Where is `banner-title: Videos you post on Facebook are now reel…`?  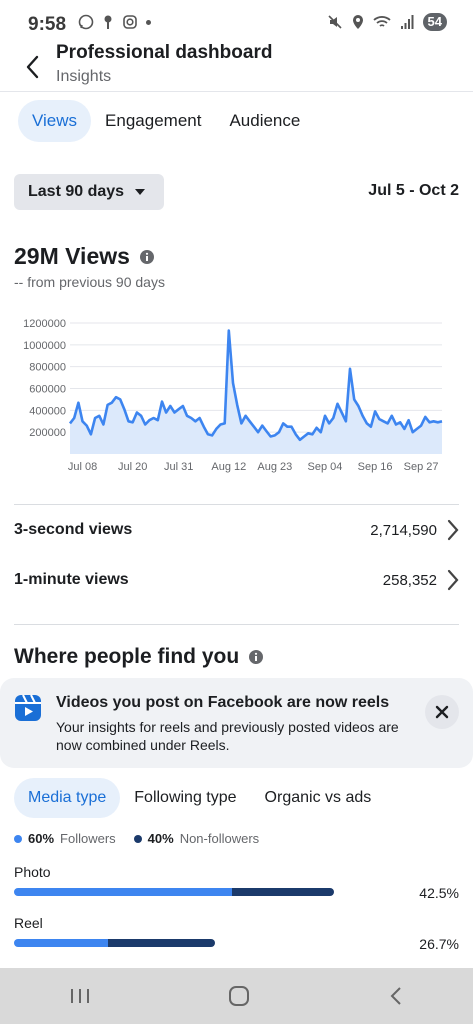
banner-title: Videos you post on Facebook are now reel… is located at coordinates (223, 702).